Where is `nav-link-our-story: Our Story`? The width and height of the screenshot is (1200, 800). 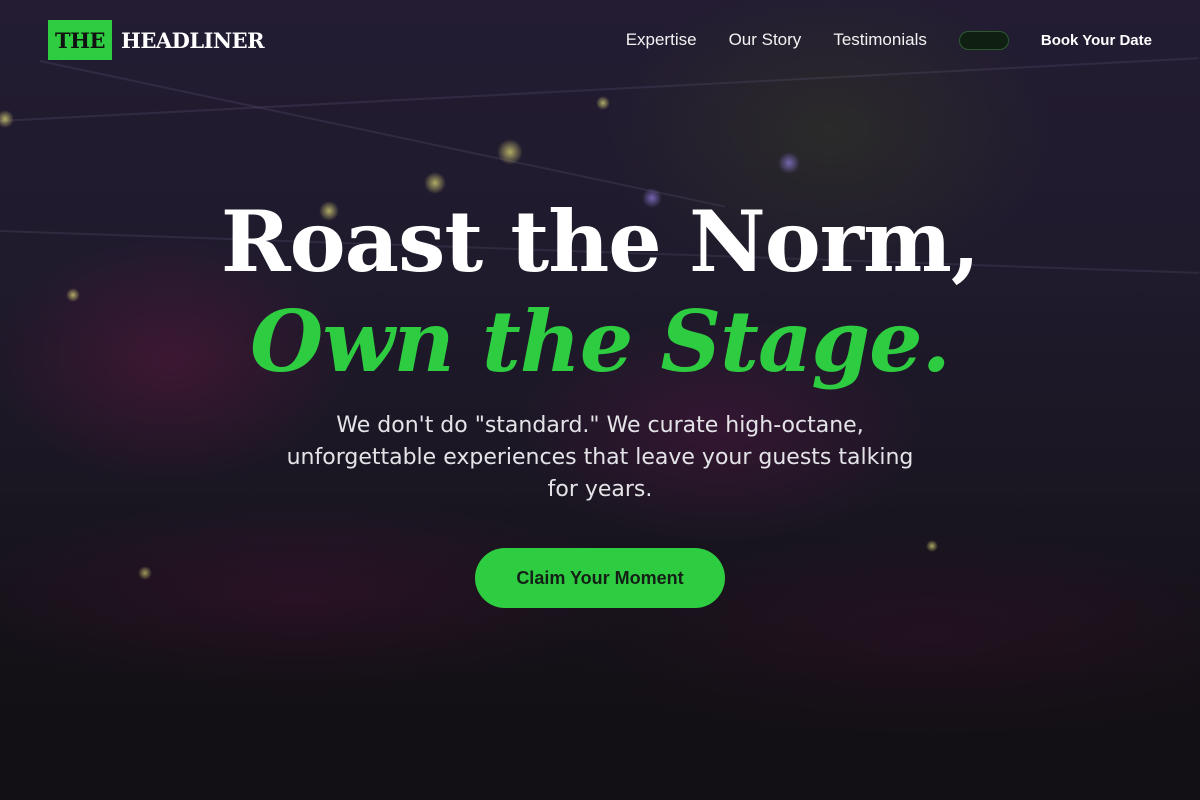
nav-link-our-story: Our Story is located at coordinates (765, 40).